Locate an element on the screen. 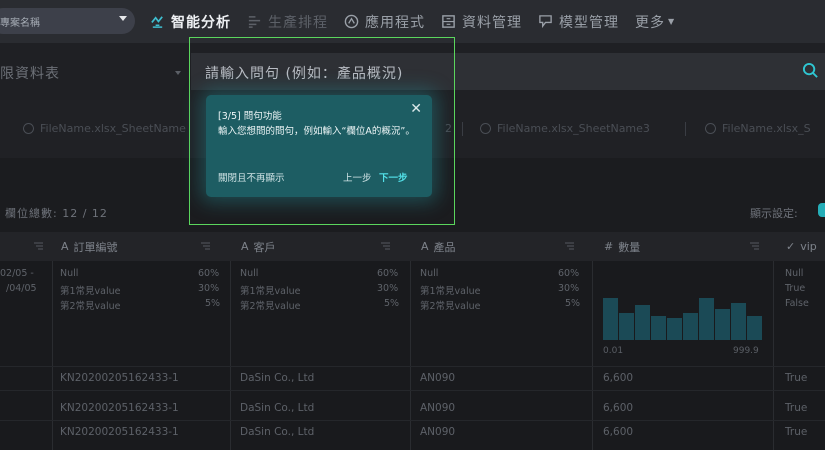 The image size is (825, 450). stat-pct: 60% is located at coordinates (388, 273).